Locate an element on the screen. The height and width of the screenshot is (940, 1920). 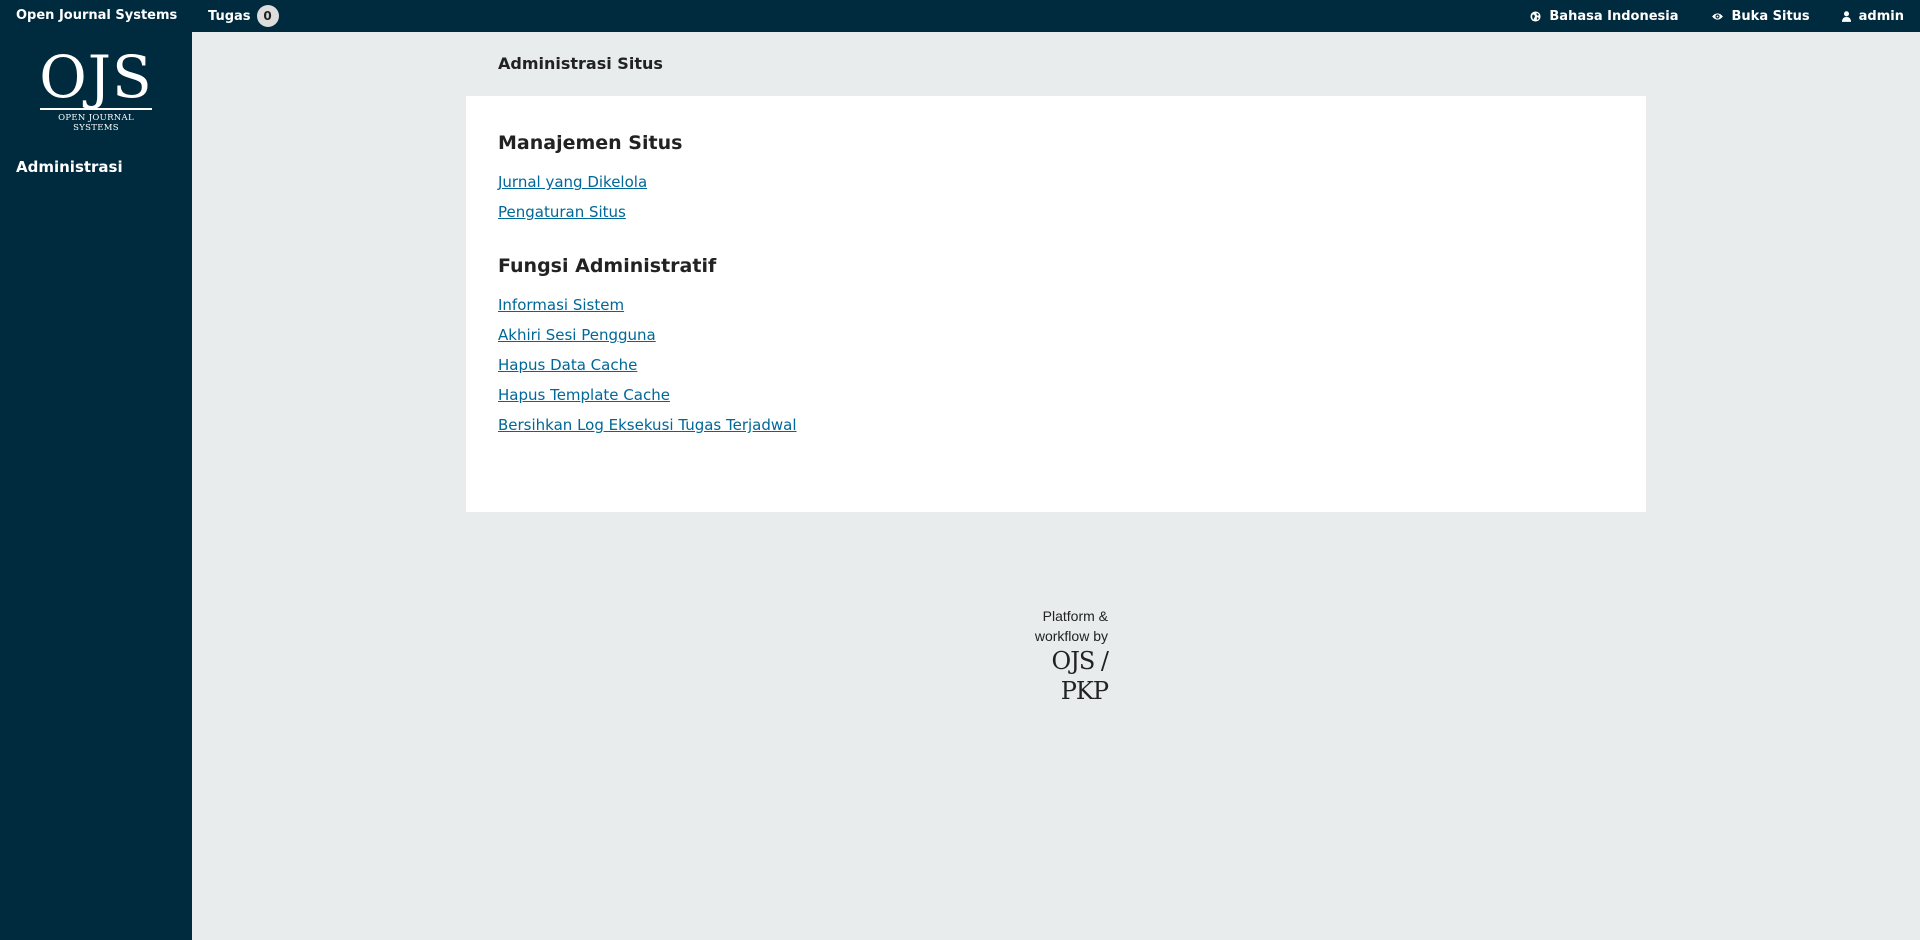
link-clear-data-cache: Hapus Data Cache is located at coordinates (567, 365).